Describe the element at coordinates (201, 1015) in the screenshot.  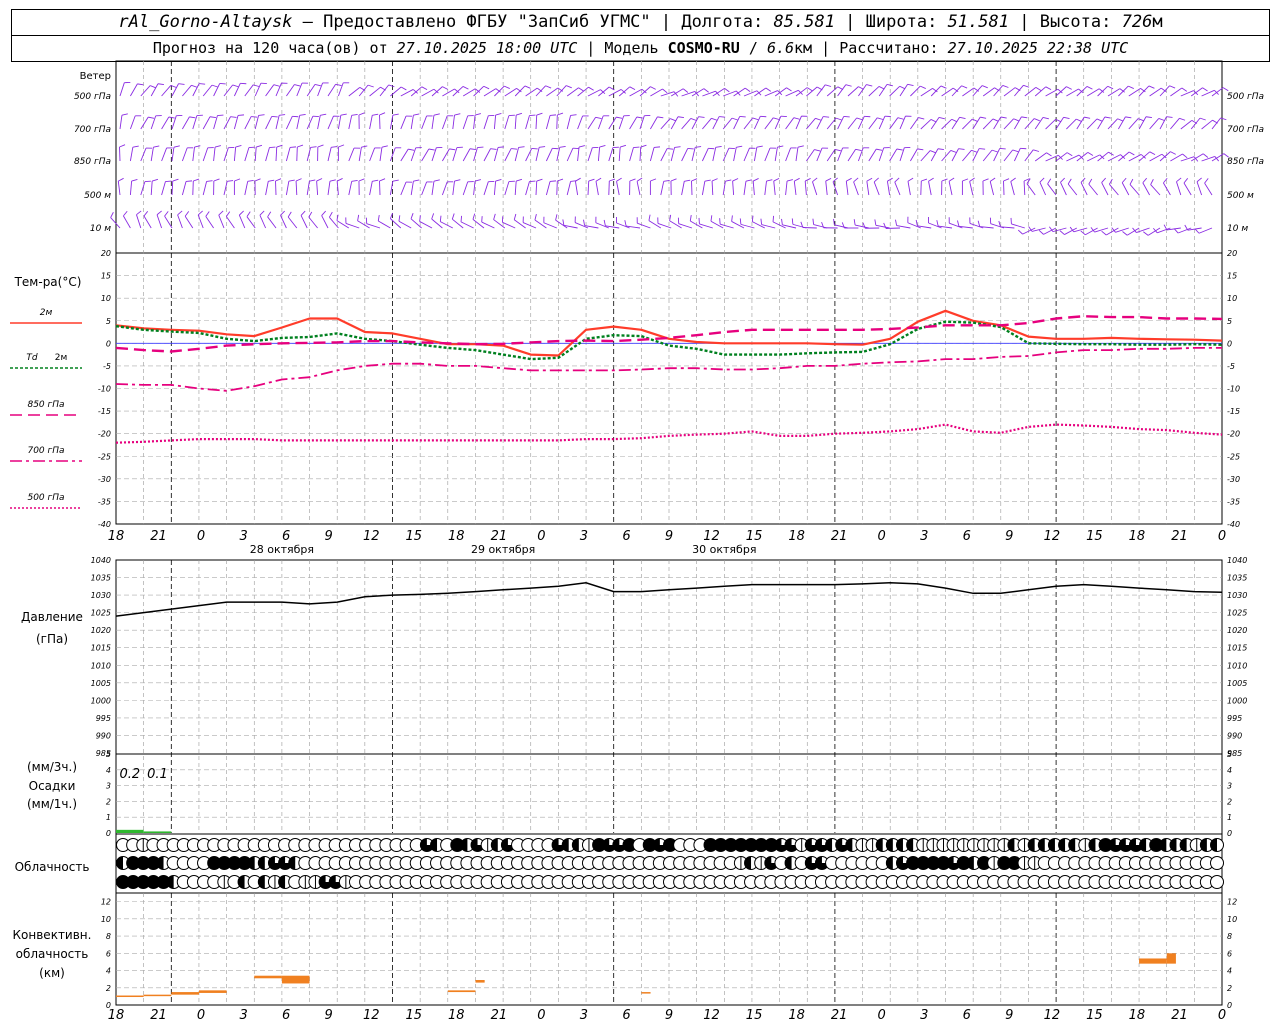
I see `time-tick-label-bottom: 0` at that location.